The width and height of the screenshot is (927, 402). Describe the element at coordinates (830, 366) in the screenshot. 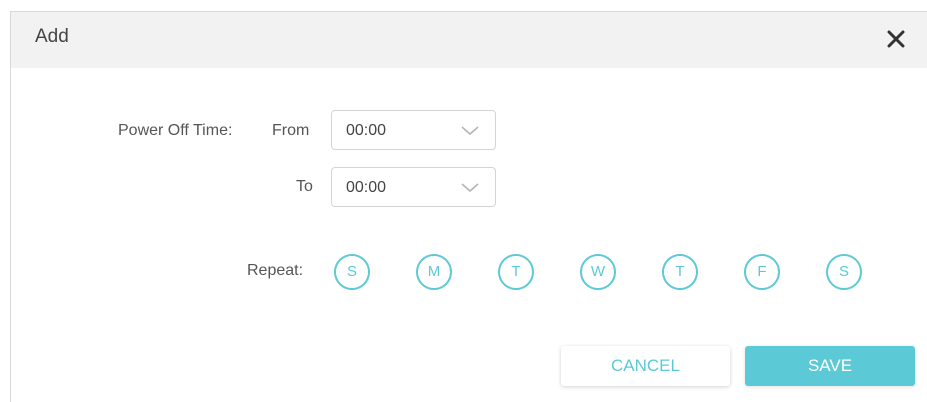

I see `save-button: SAVE` at that location.